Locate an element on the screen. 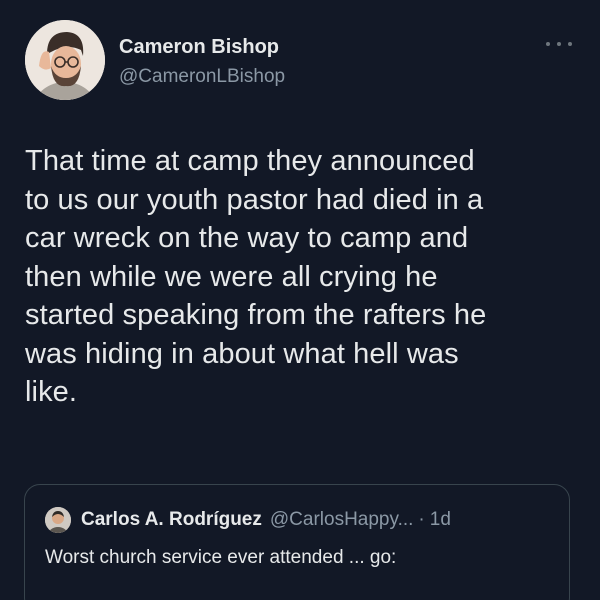 The width and height of the screenshot is (600, 600). quoted-tweet-header: Carlos A. Rodríguez @CarlosHappy... · 1d is located at coordinates (248, 520).